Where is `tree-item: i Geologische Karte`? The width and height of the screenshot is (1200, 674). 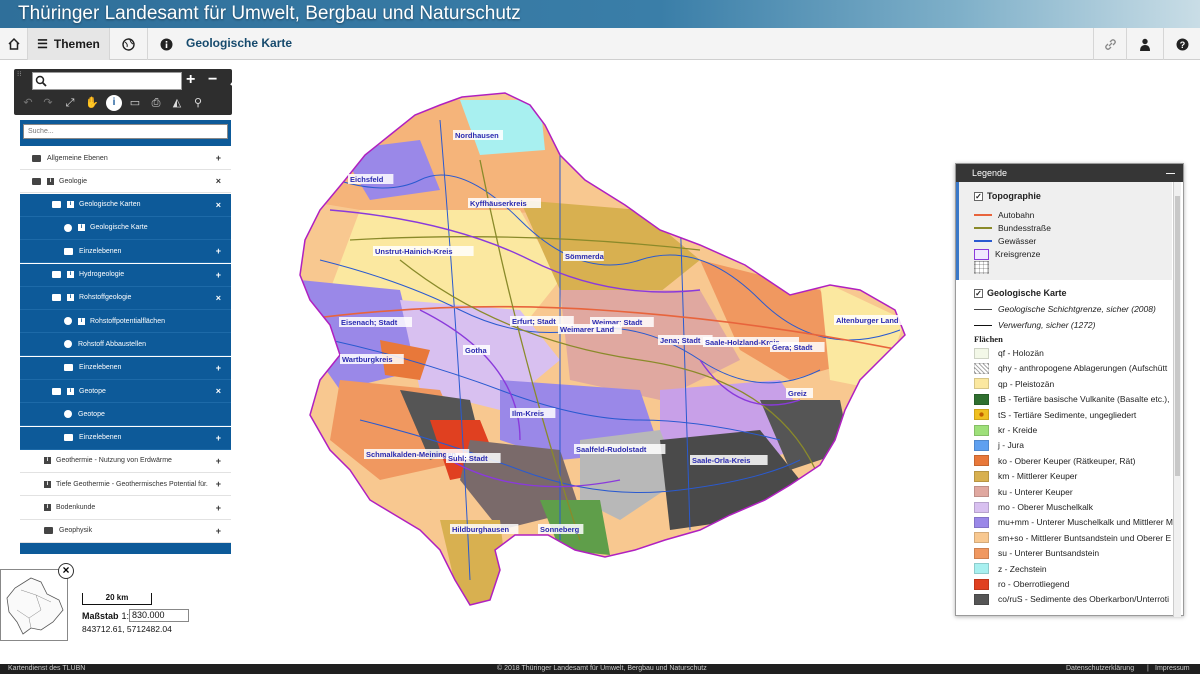 tree-item: i Geologische Karte is located at coordinates (125, 228).